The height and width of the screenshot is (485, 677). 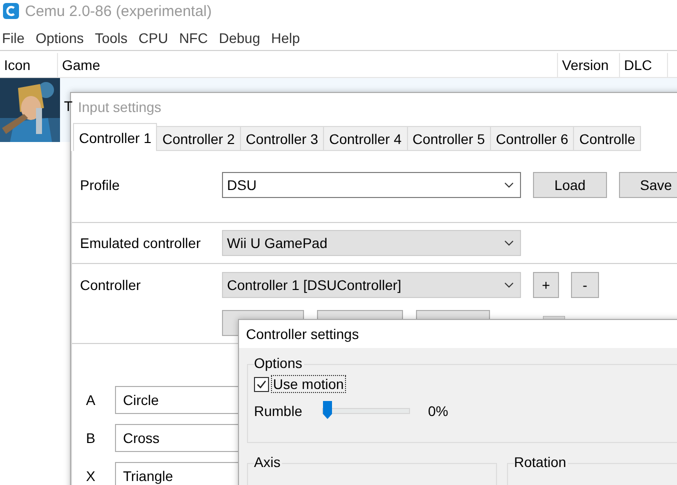 I want to click on field-label: Profile, so click(x=100, y=185).